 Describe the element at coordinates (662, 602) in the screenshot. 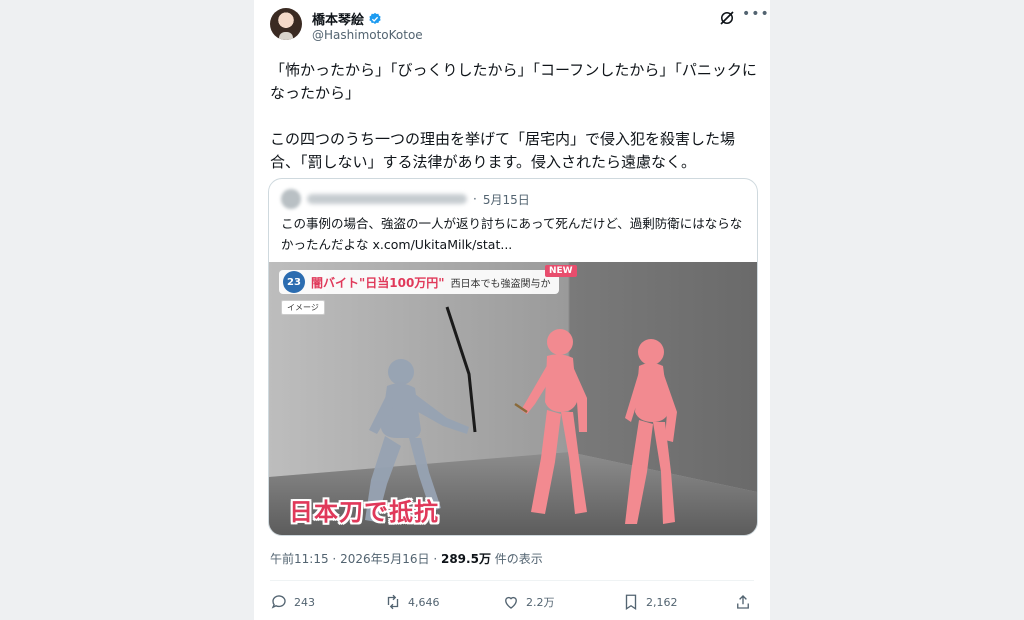

I see `bookmark-count: 2,162` at that location.